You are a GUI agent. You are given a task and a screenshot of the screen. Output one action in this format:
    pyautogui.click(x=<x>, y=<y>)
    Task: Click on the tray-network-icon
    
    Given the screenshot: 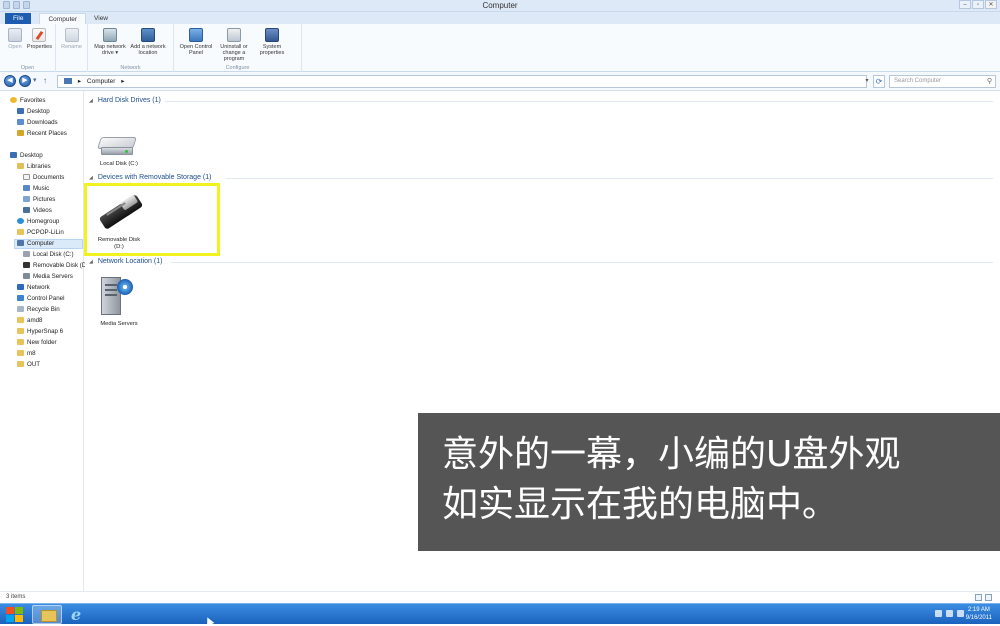 What is the action you would take?
    pyautogui.click(x=949, y=613)
    